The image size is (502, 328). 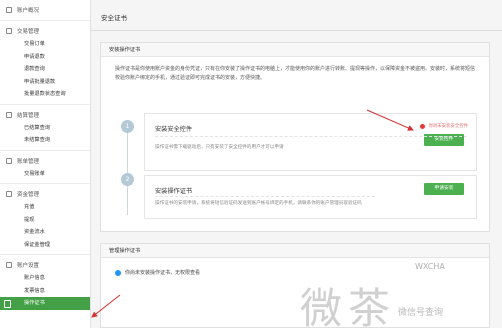 I want to click on bill-icon, so click(x=9, y=160).